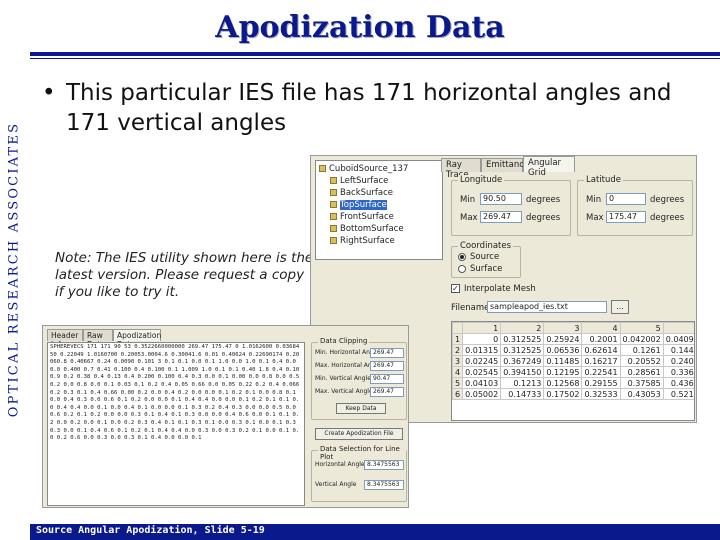  What do you see at coordinates (667, 200) in the screenshot?
I see `latitude-min-unit: degrees` at bounding box center [667, 200].